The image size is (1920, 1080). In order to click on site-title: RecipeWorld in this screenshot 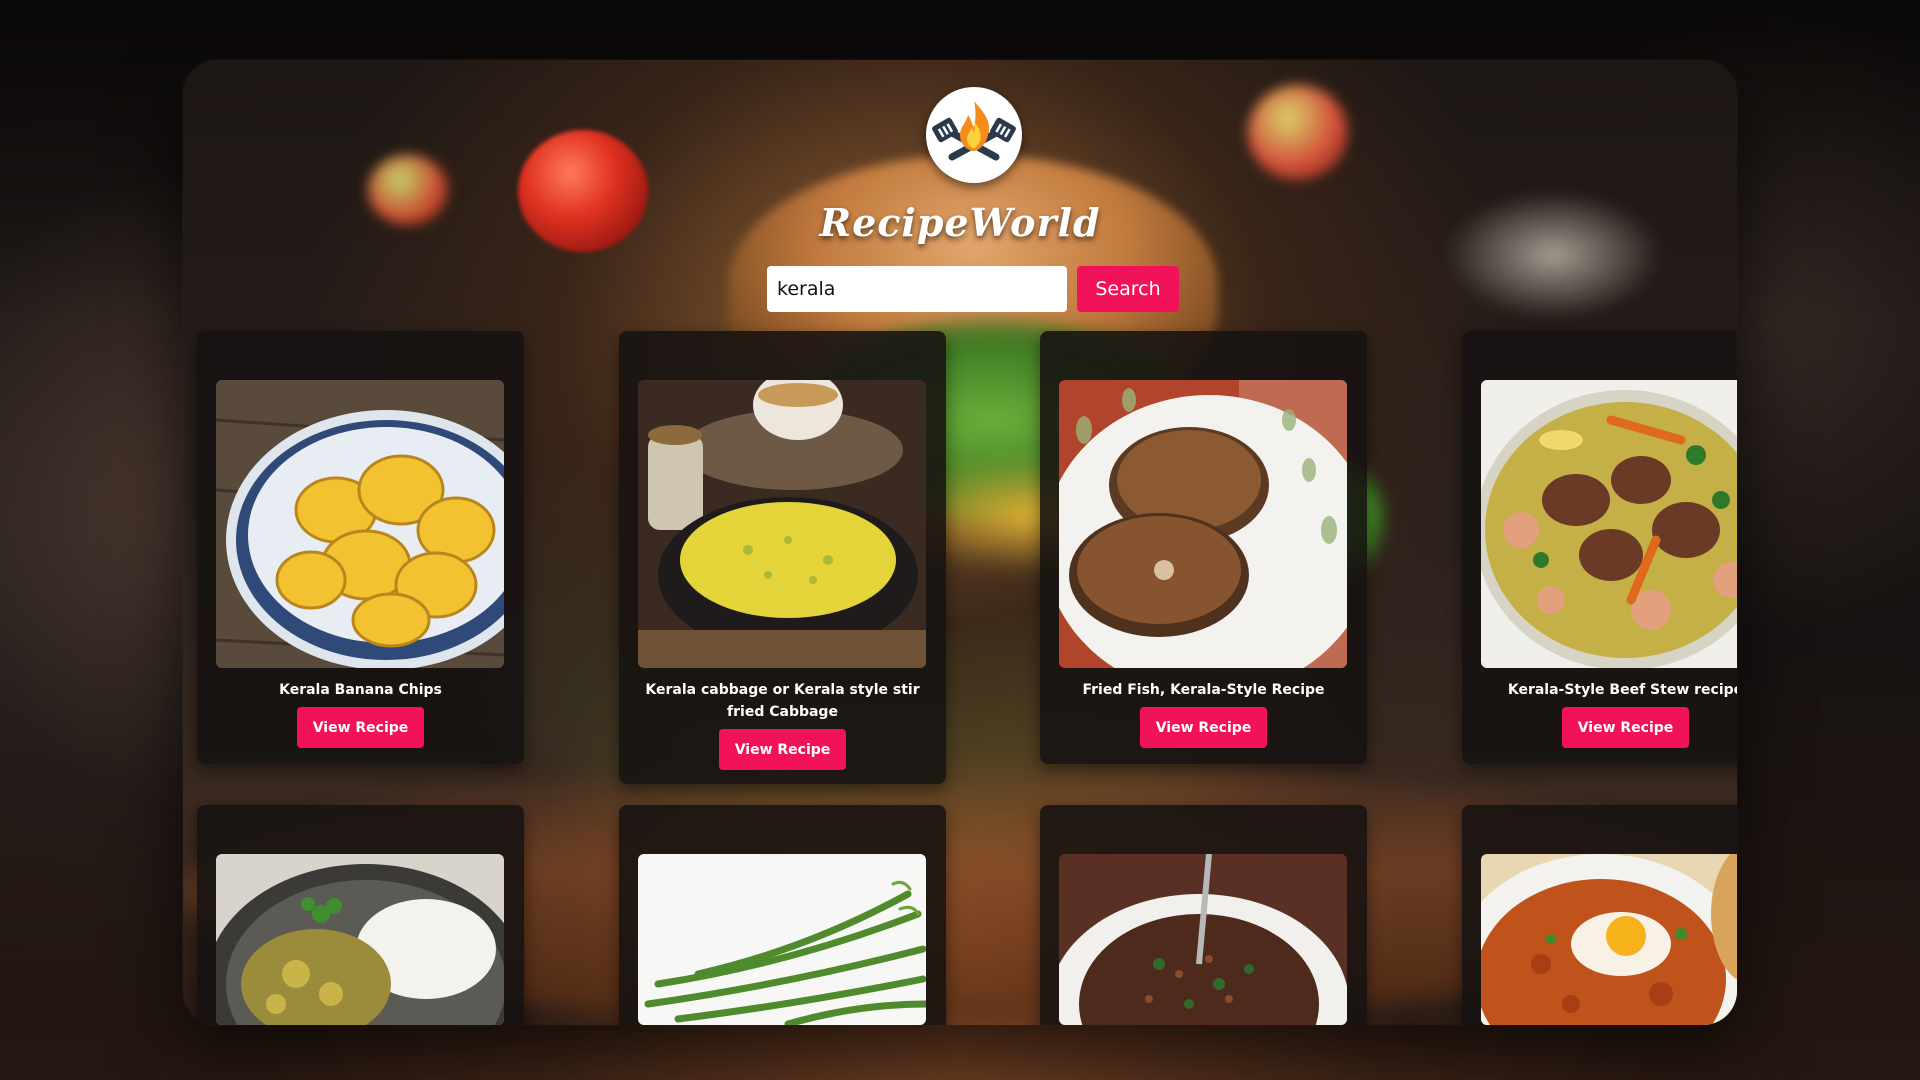, I will do `click(960, 222)`.